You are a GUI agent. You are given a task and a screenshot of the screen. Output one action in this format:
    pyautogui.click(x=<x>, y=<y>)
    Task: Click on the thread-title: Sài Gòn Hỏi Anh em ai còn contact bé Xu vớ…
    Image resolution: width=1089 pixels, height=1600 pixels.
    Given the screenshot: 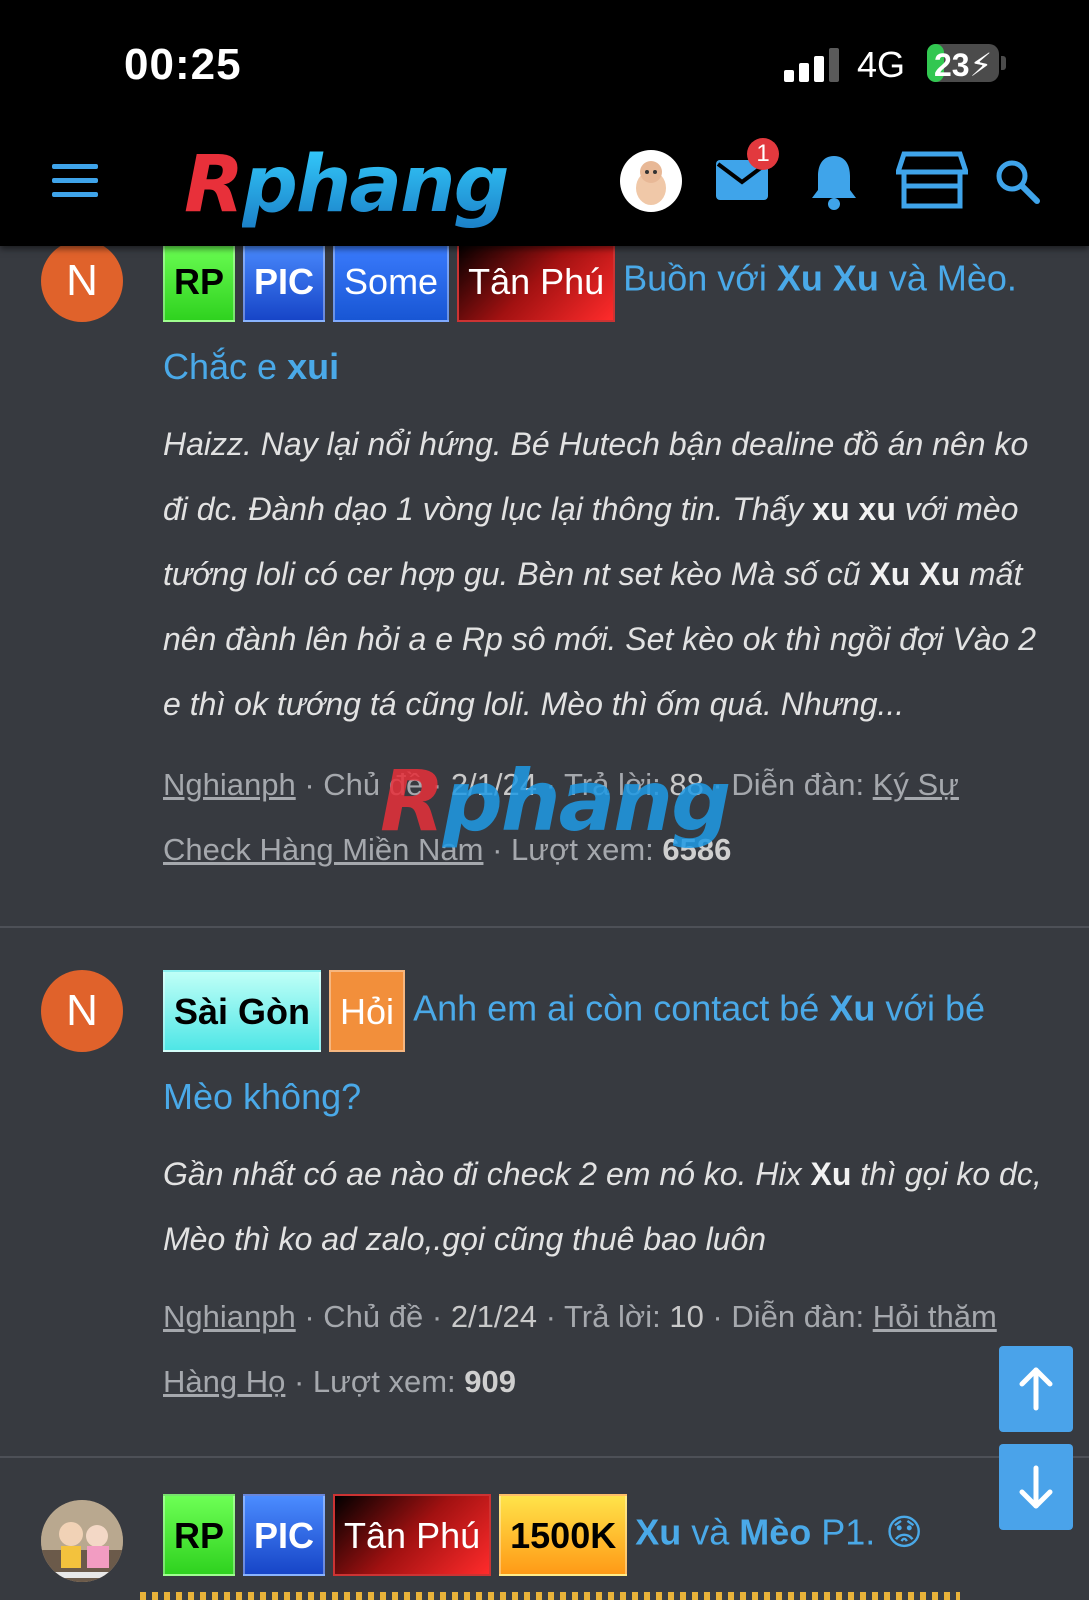 What is the action you would take?
    pyautogui.click(x=574, y=1011)
    